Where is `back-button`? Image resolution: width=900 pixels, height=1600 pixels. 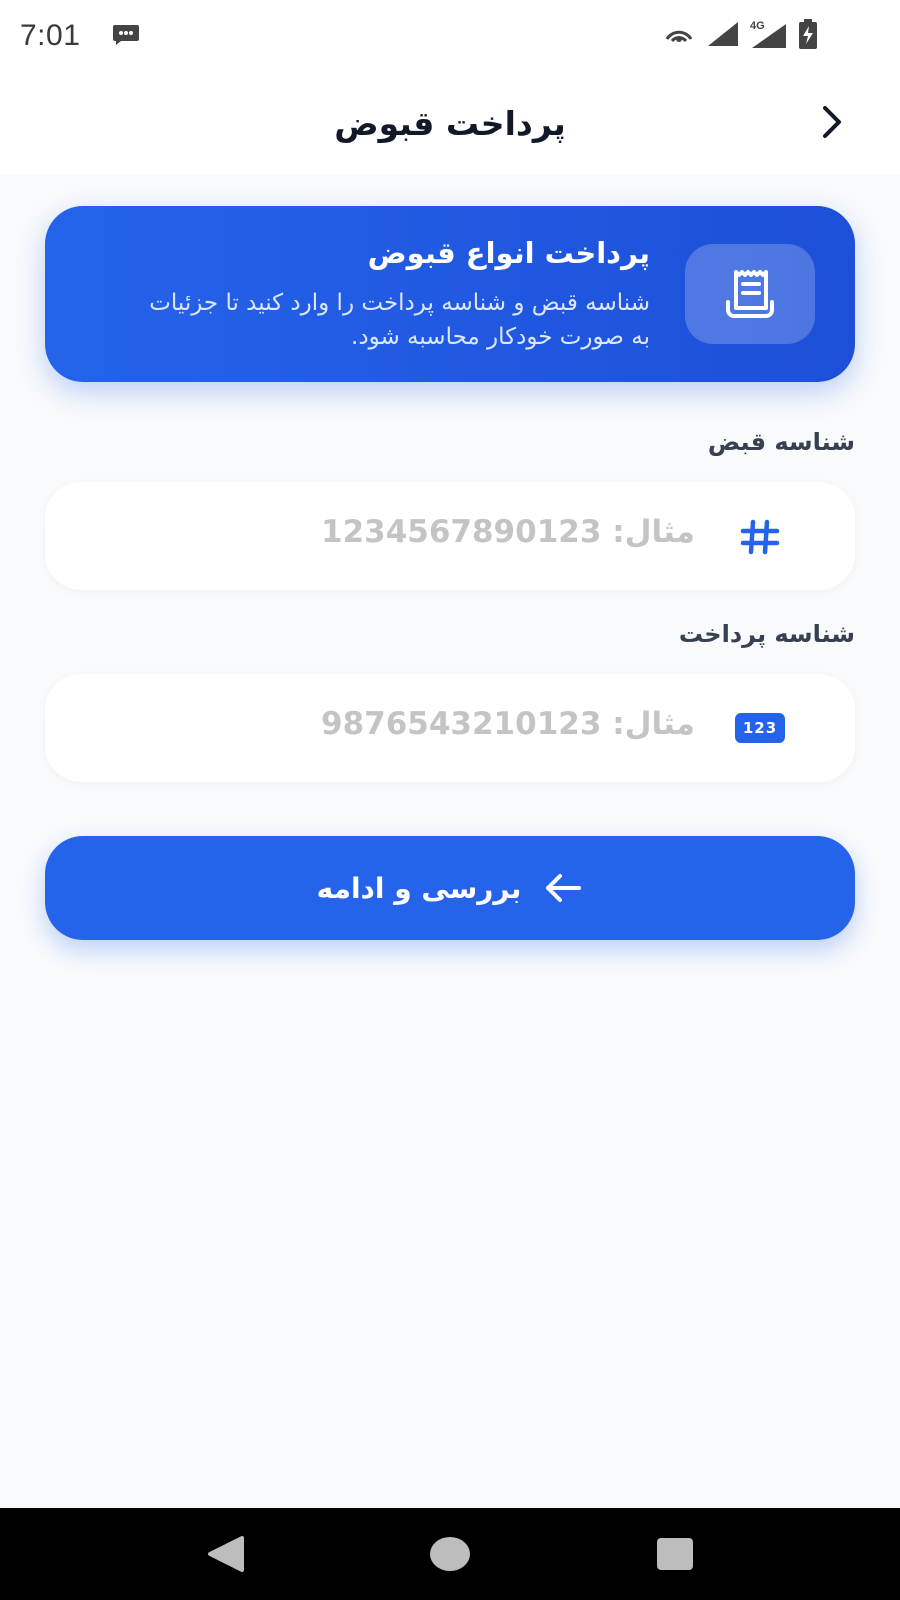
back-button is located at coordinates (832, 122).